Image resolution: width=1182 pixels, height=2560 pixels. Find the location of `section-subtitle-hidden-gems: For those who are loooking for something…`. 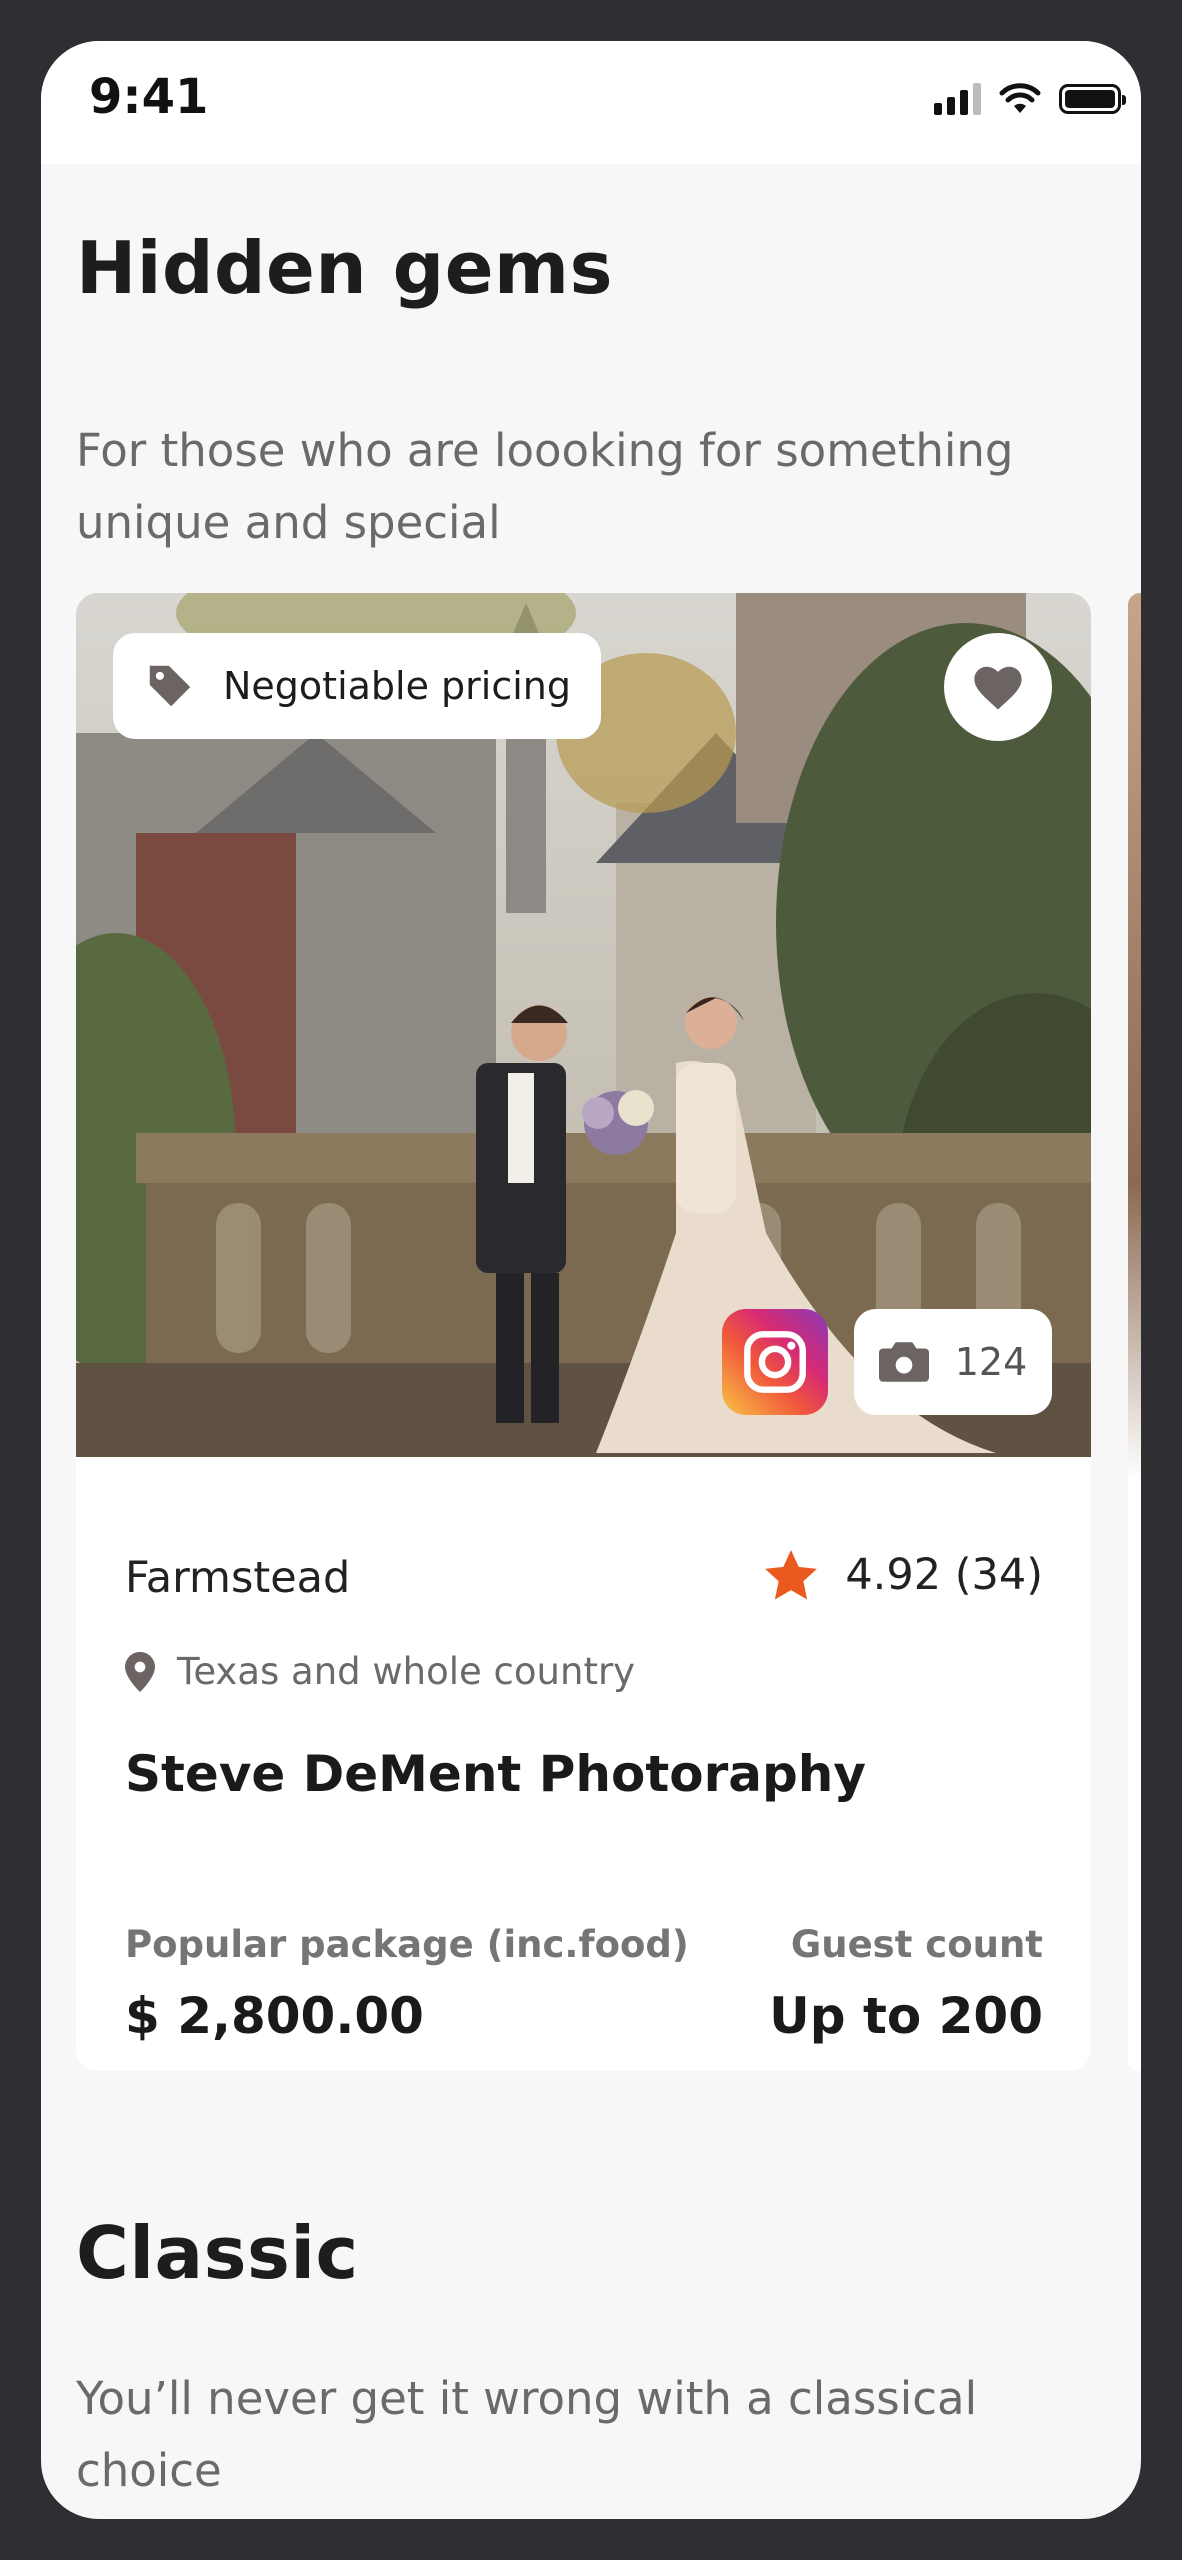

section-subtitle-hidden-gems: For those who are loooking for something… is located at coordinates (545, 486).